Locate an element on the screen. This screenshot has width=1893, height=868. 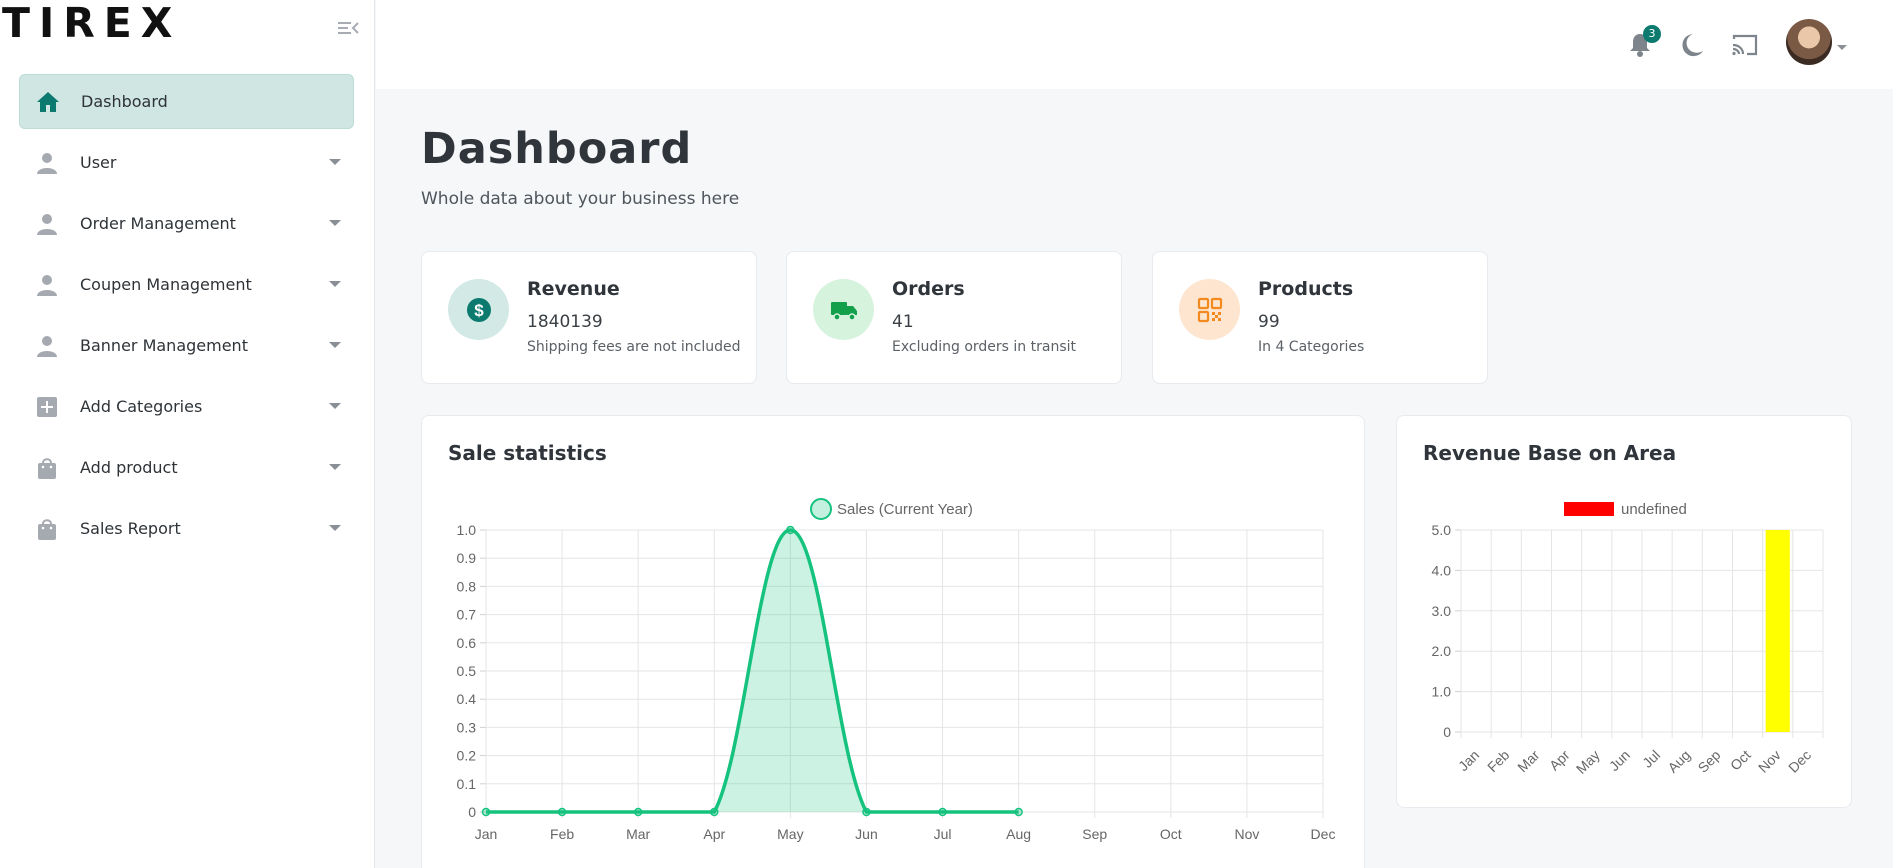
legend-marker is located at coordinates (821, 509).